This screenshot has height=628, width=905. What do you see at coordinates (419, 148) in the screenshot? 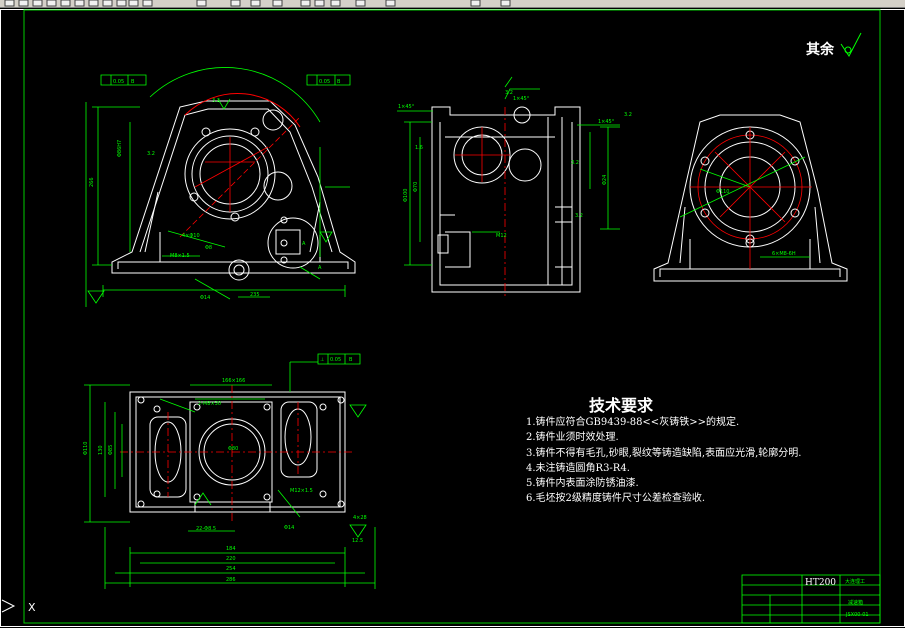
I see `svg-text: 1.6` at bounding box center [419, 148].